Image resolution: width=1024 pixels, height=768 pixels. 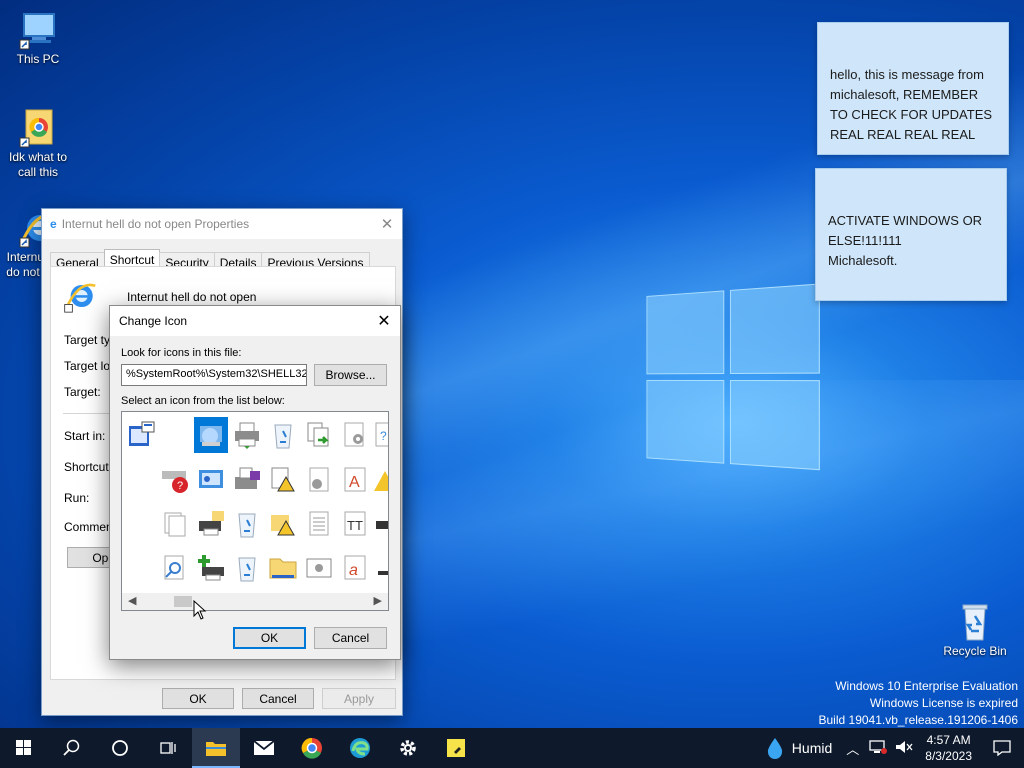 I want to click on scroll-right-icon: ▶, so click(x=378, y=600).